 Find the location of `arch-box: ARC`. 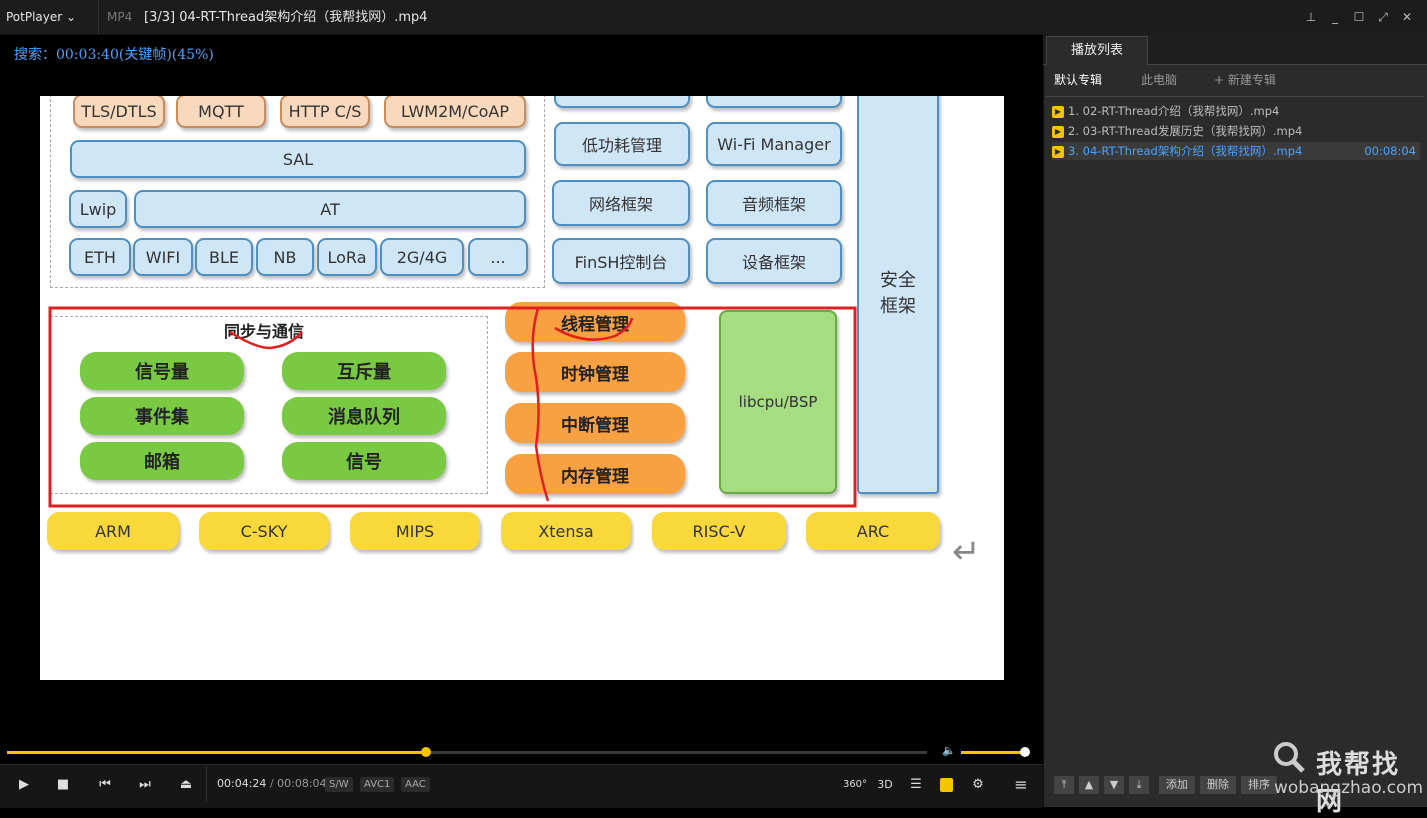

arch-box: ARC is located at coordinates (873, 531).